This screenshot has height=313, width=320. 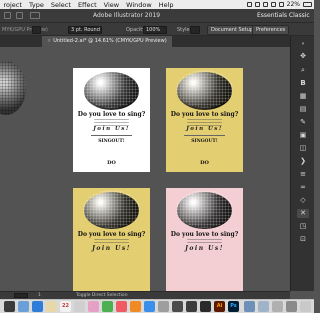 What do you see at coordinates (79, 306) in the screenshot?
I see `contacts-icon` at bounding box center [79, 306].